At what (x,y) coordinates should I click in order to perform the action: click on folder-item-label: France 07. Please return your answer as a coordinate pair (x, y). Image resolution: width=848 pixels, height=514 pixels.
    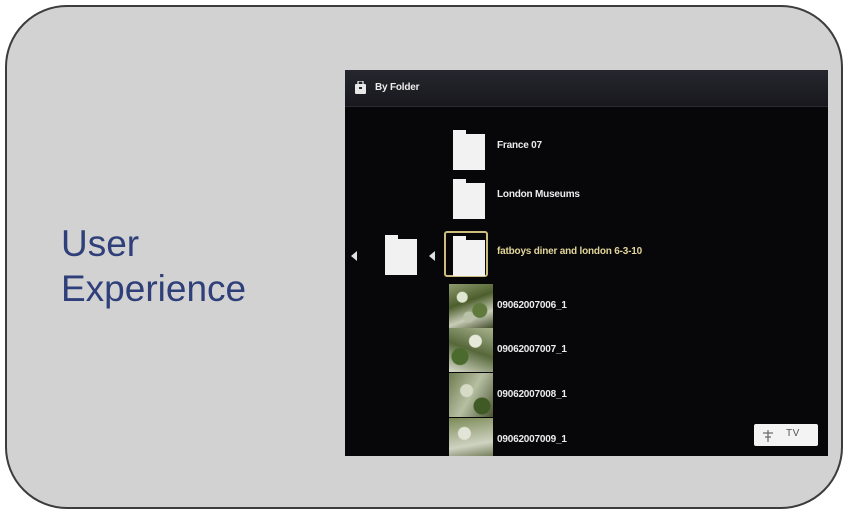
    Looking at the image, I should click on (519, 145).